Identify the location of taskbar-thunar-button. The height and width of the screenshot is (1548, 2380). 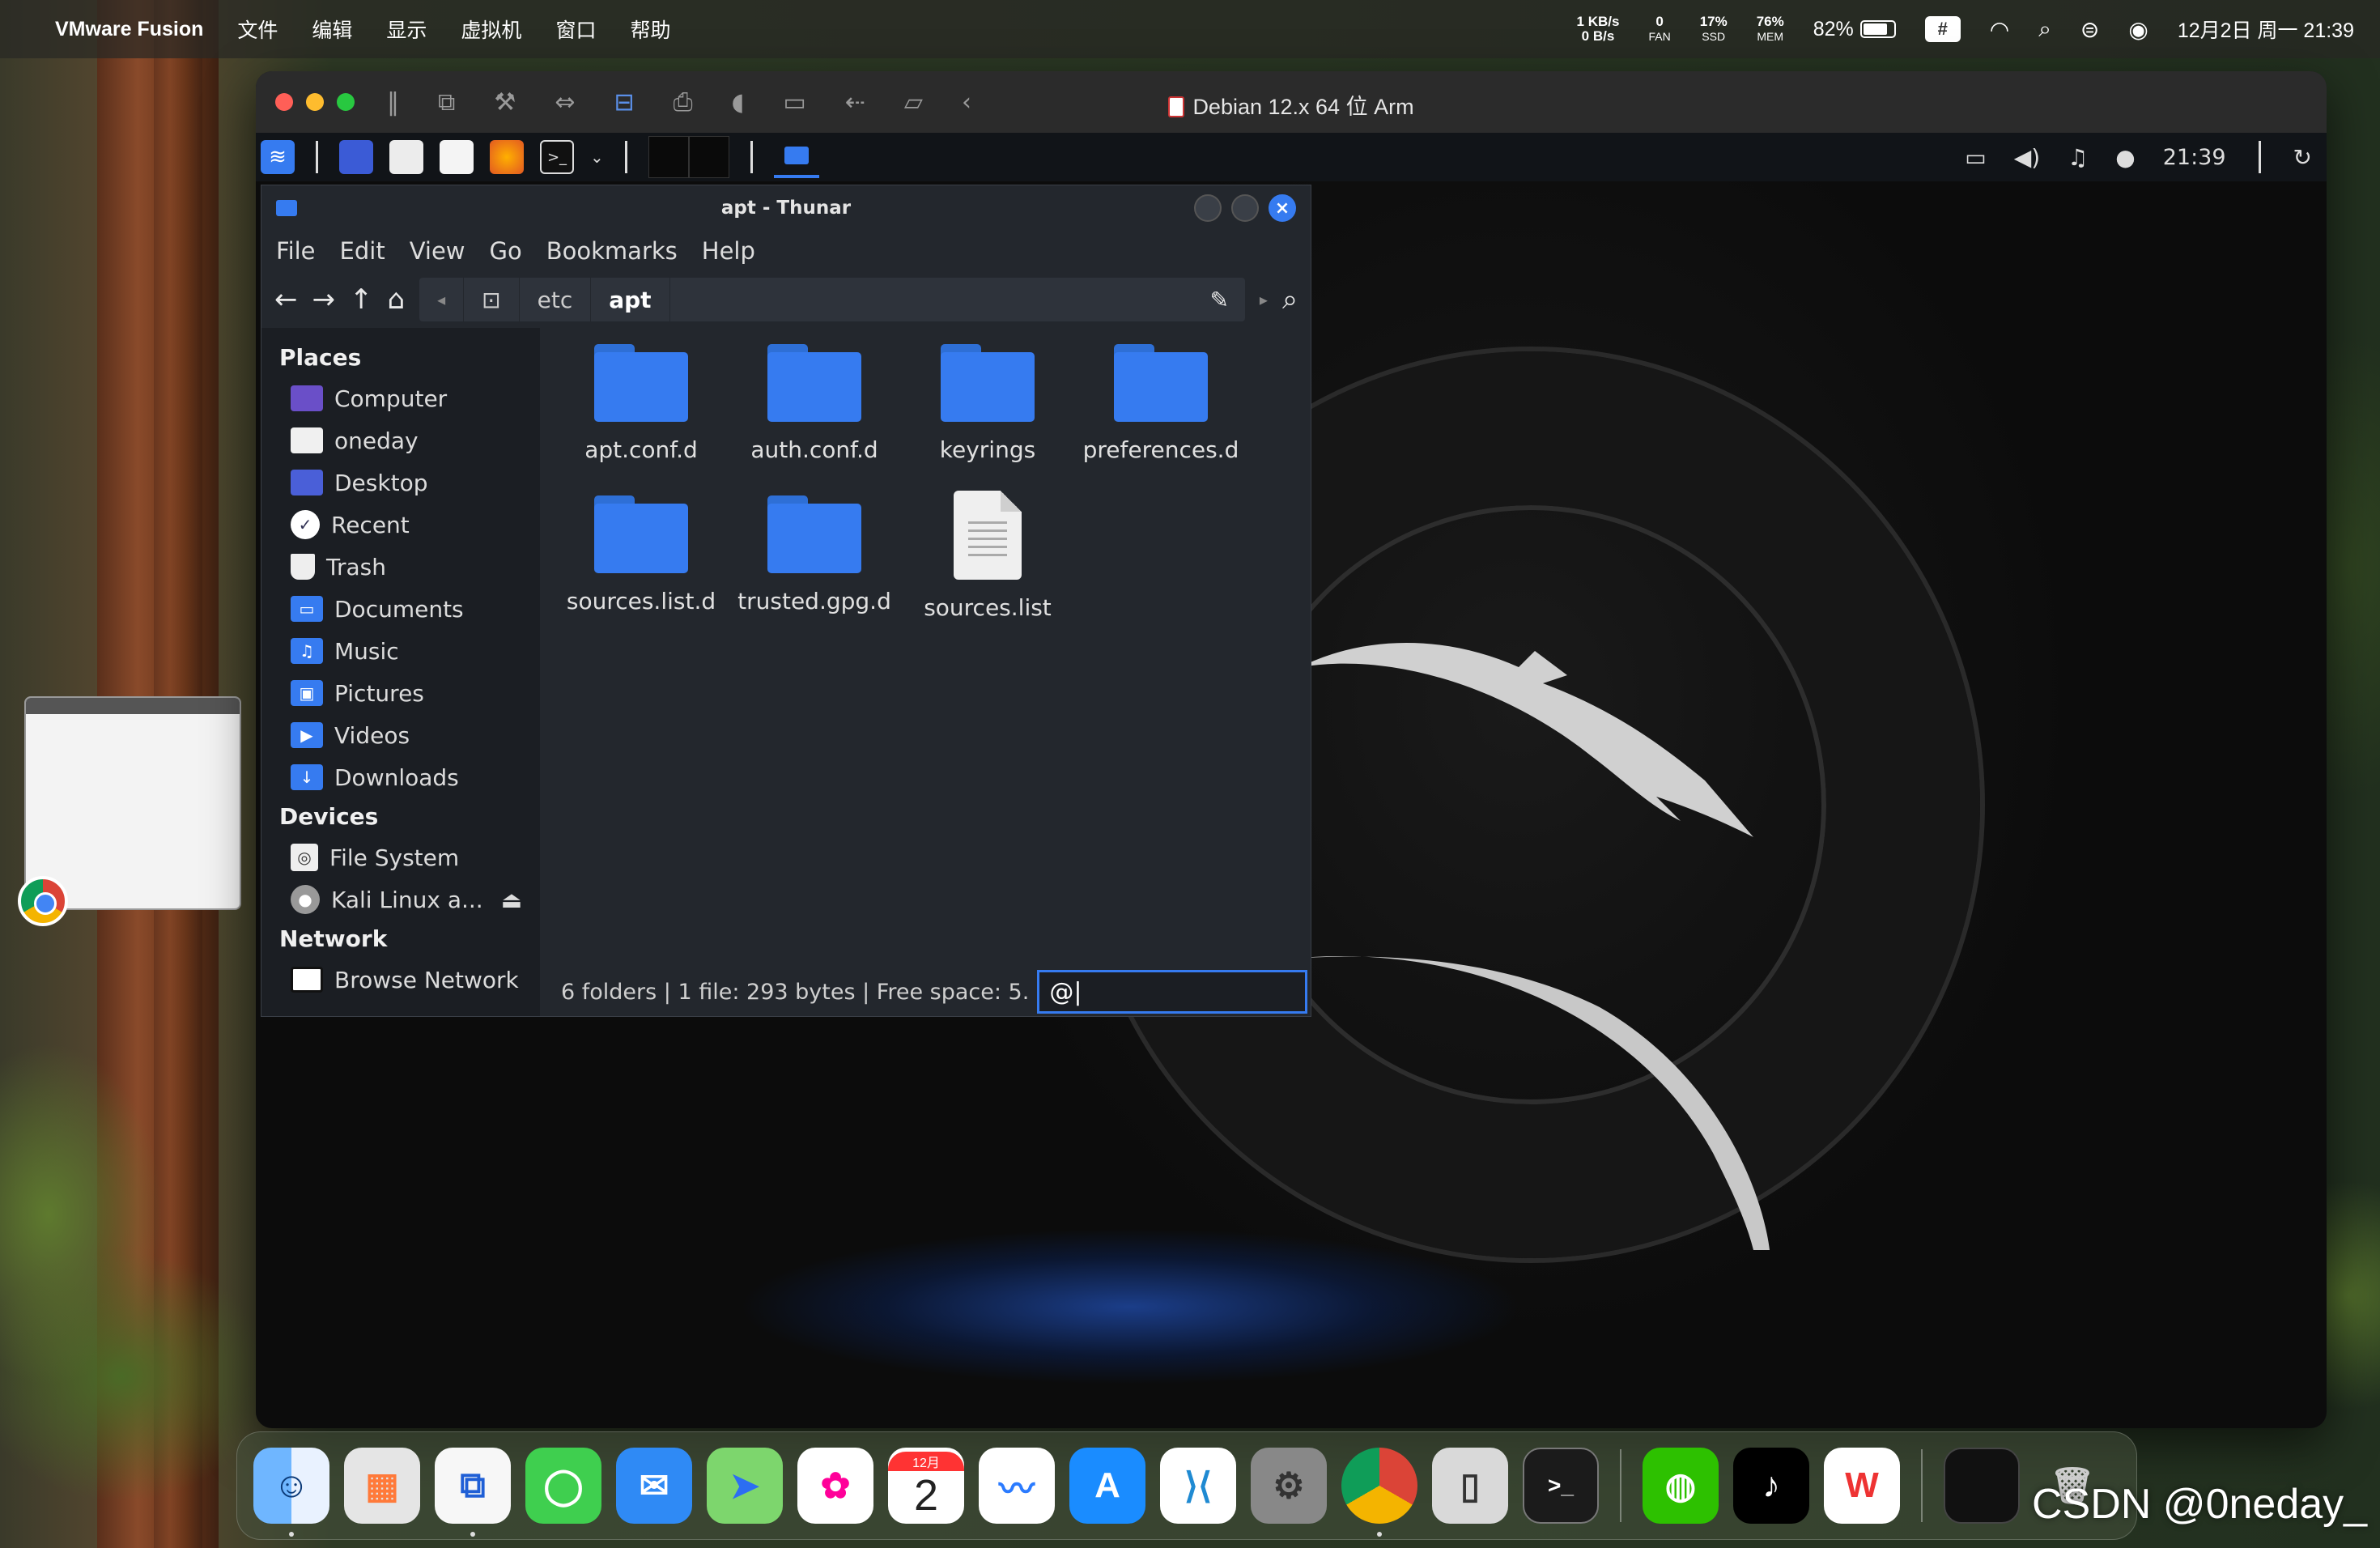
(796, 157).